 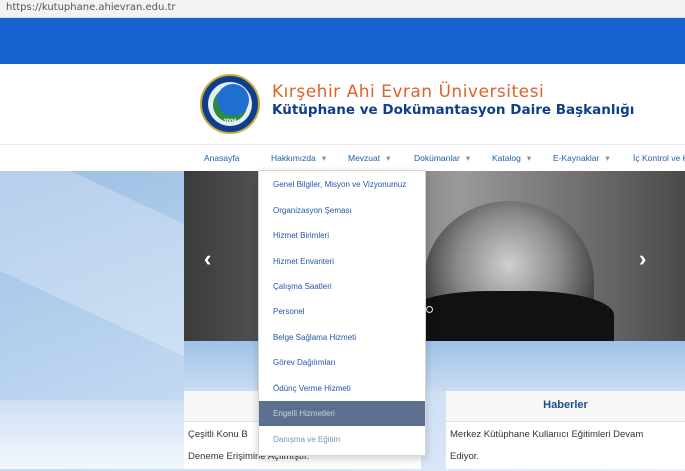 What do you see at coordinates (364, 158) in the screenshot?
I see `nav-mevzuat-label: Mevzuat` at bounding box center [364, 158].